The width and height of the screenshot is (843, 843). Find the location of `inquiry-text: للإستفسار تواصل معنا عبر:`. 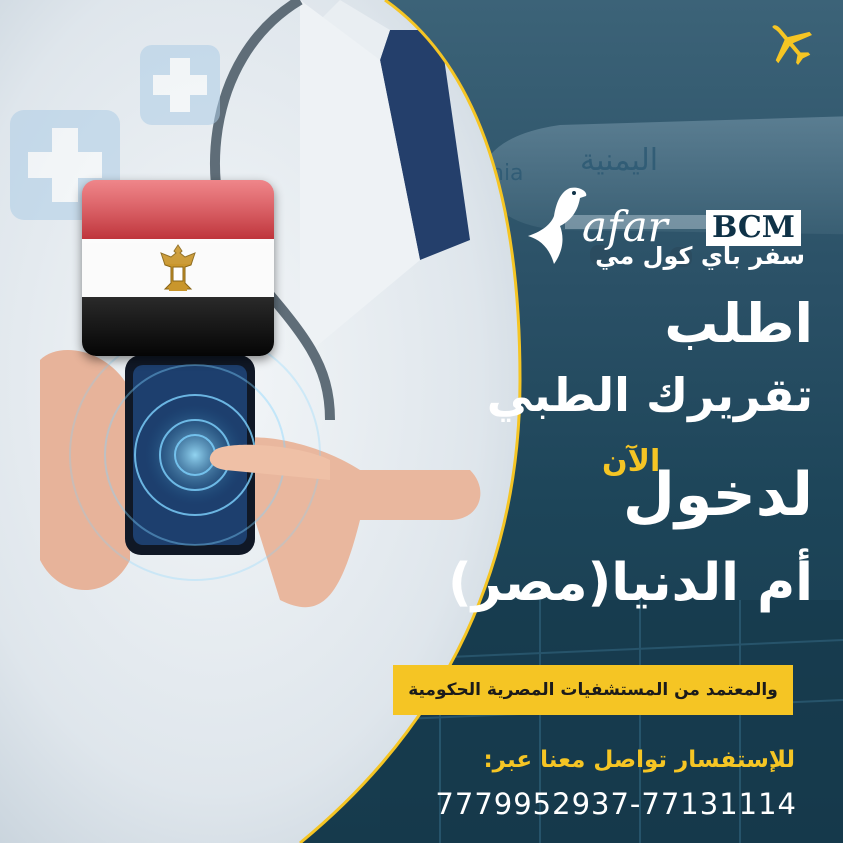

inquiry-text: للإستفسار تواصل معنا عبر: is located at coordinates (639, 760).